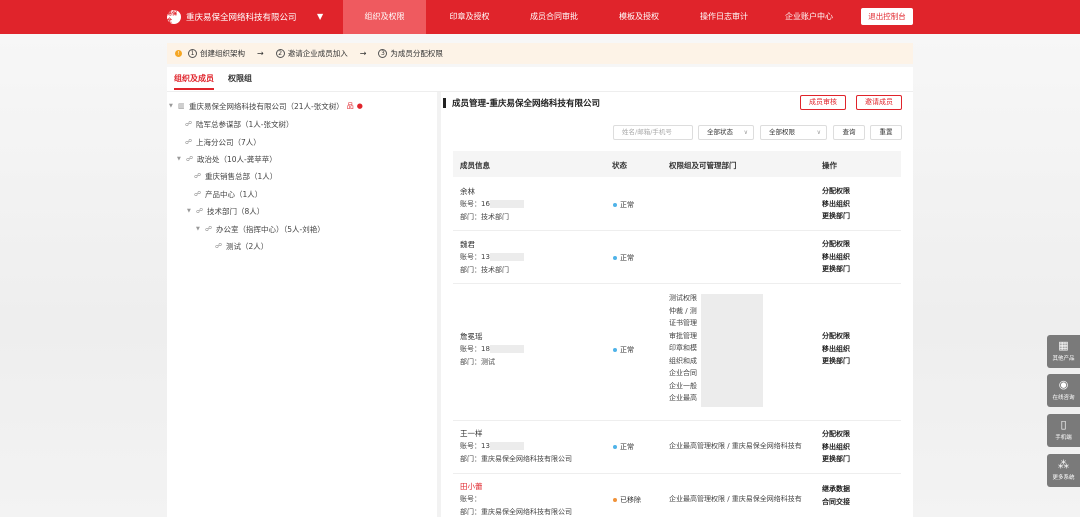 This screenshot has width=1080, height=517. Describe the element at coordinates (879, 102) in the screenshot. I see `invite-member-button: 邀请成员` at that location.